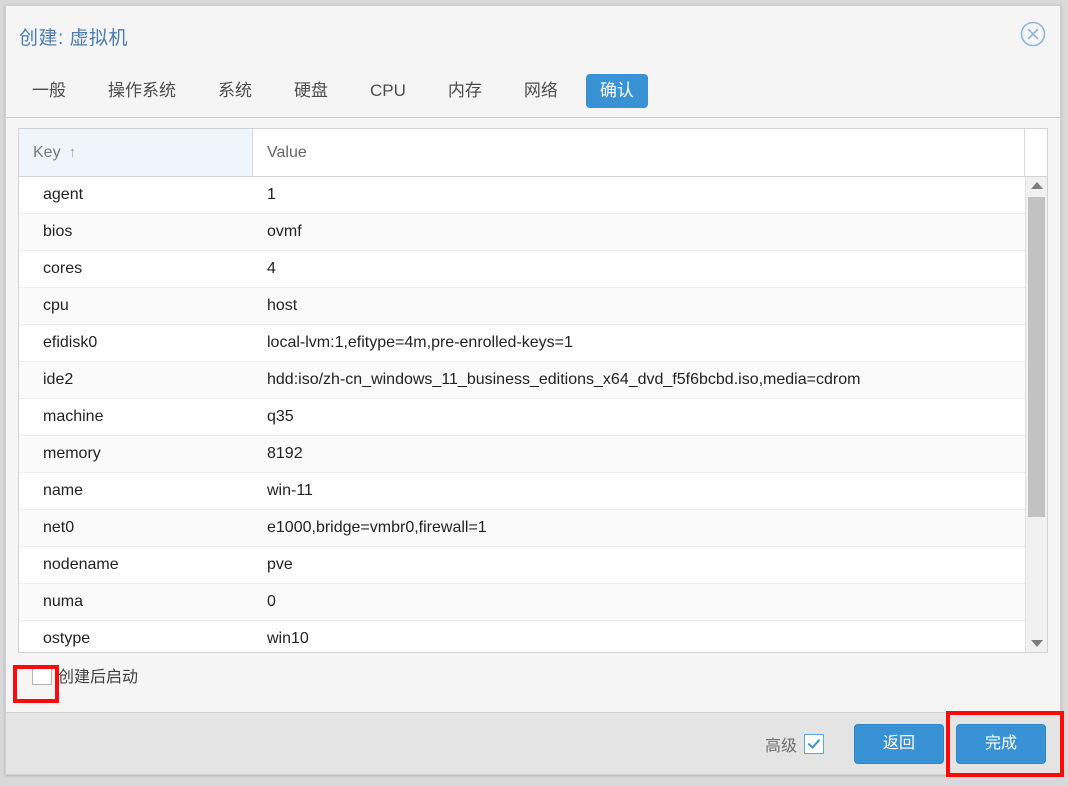 The image size is (1068, 786). I want to click on row-value: 1, so click(271, 194).